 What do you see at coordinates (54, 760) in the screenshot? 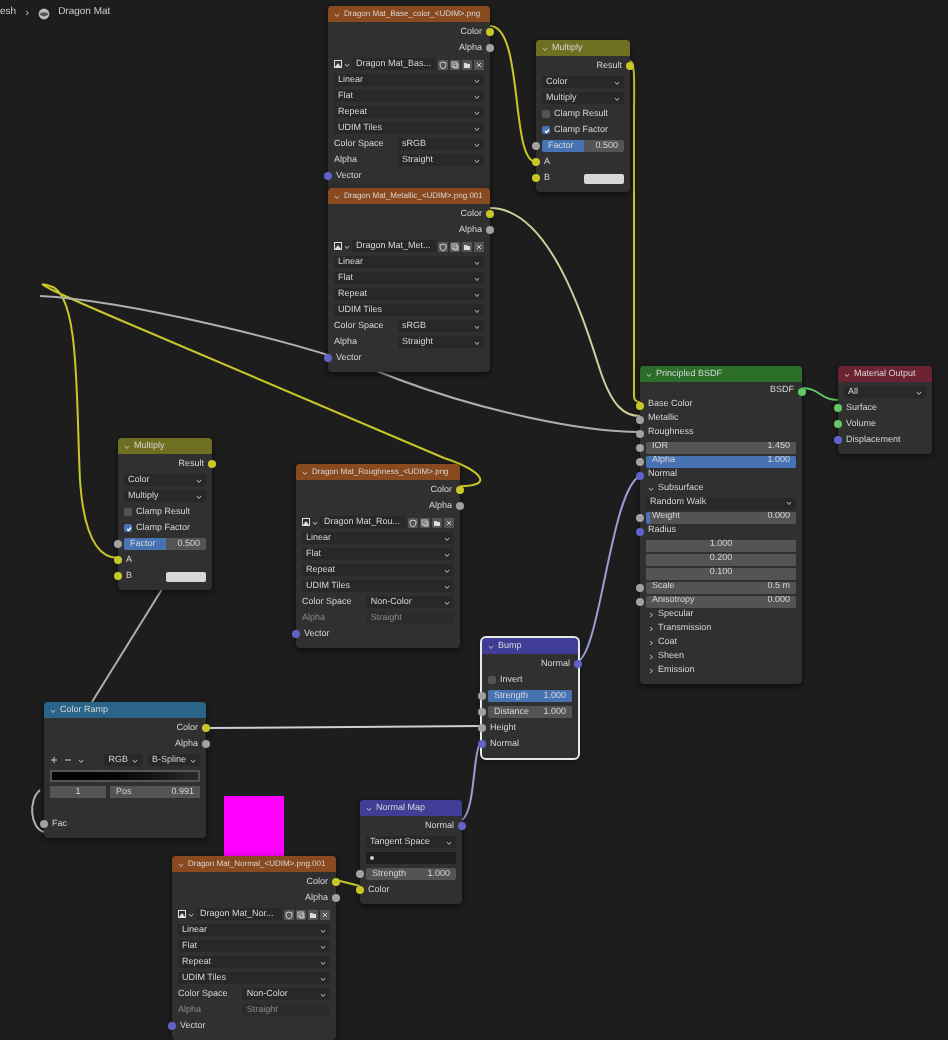
I see `plus-icon` at bounding box center [54, 760].